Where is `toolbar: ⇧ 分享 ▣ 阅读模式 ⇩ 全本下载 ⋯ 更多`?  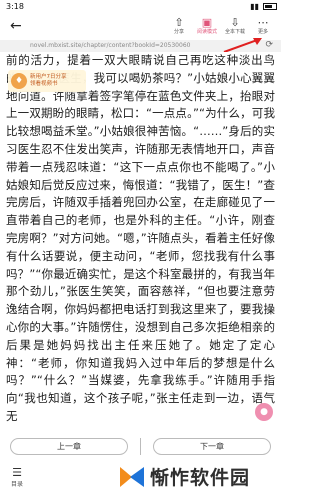 toolbar: ⇧ 分享 ▣ 阅读模式 ⇩ 全本下载 ⋯ 更多 is located at coordinates (221, 26).